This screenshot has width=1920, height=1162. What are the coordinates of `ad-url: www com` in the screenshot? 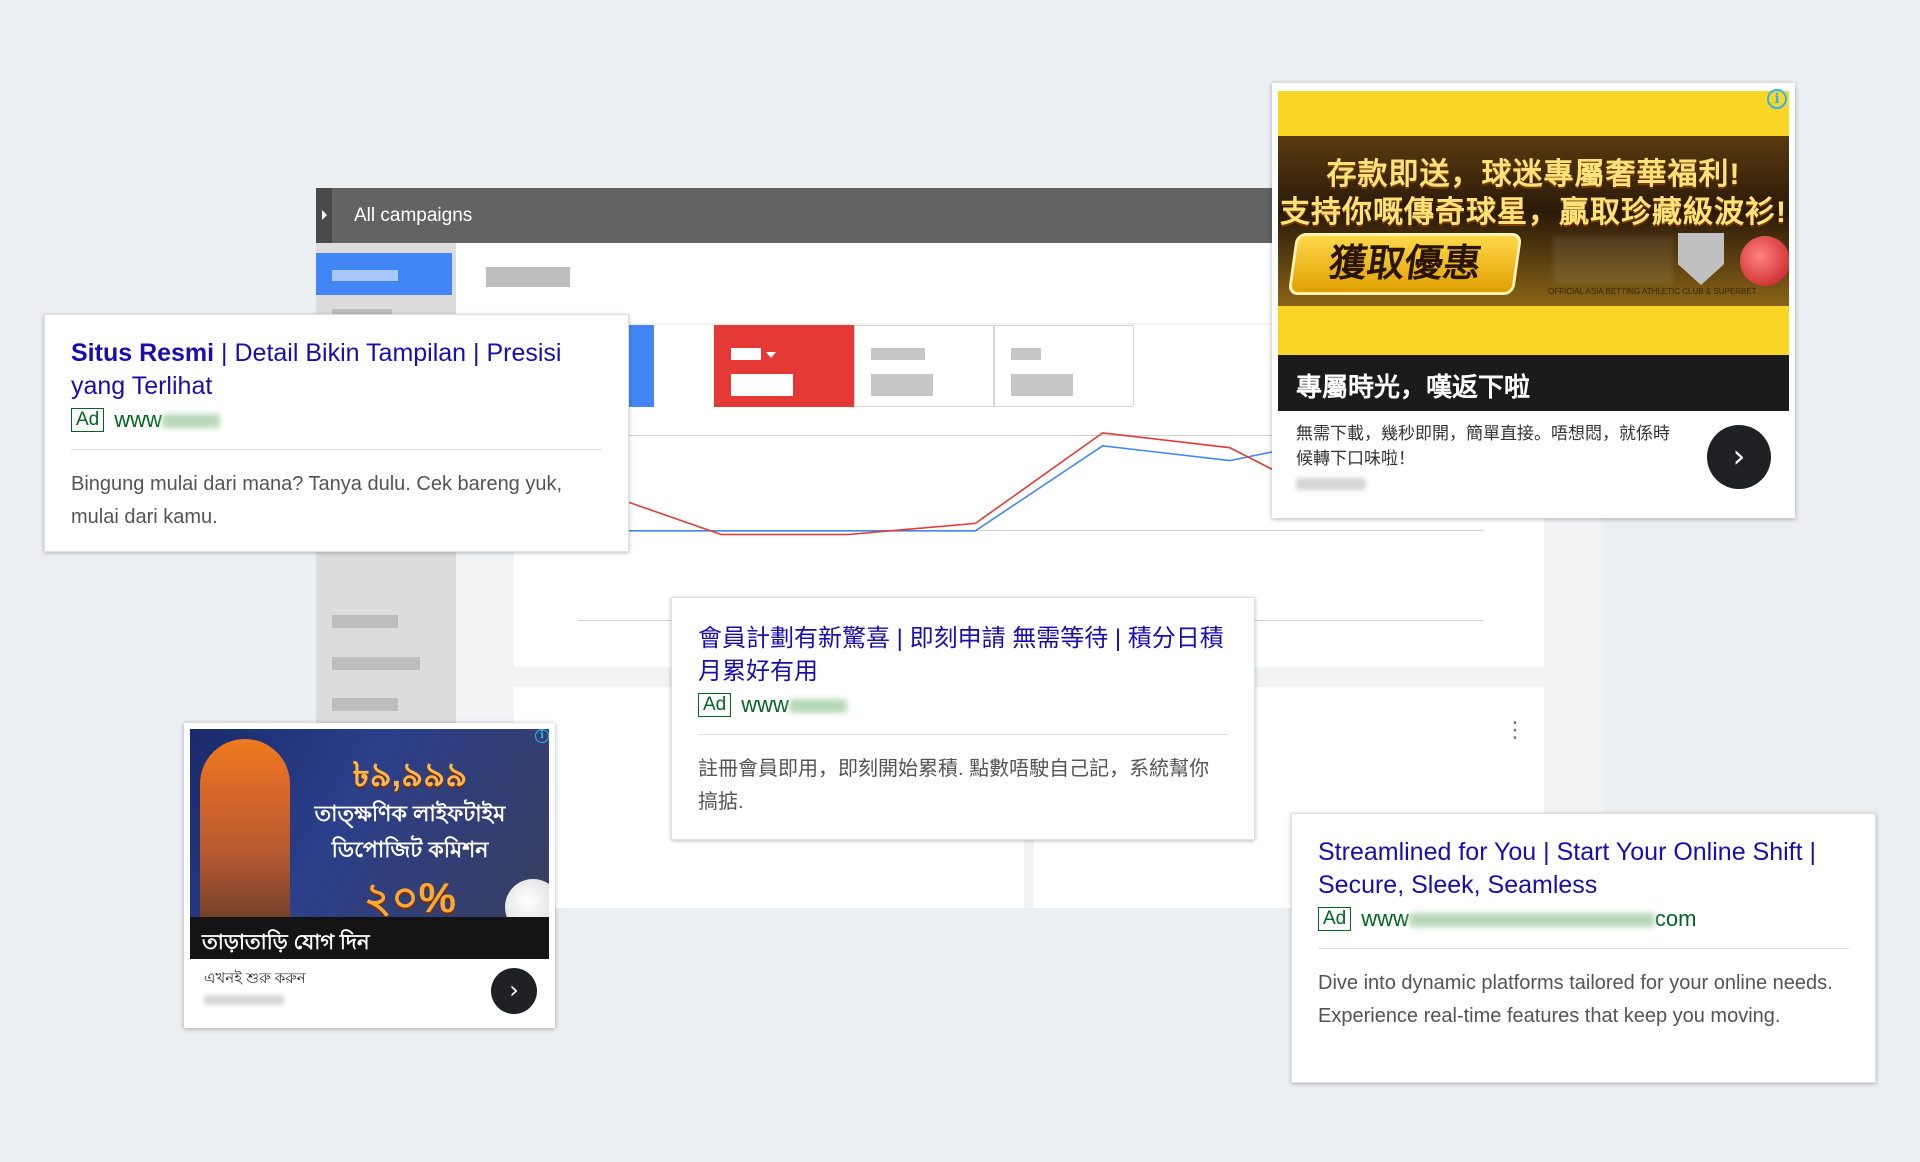 It's located at (1528, 919).